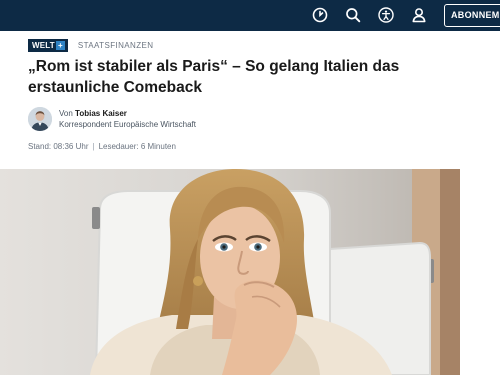 The height and width of the screenshot is (375, 500). What do you see at coordinates (60, 45) in the screenshot?
I see `brand-plus: +` at bounding box center [60, 45].